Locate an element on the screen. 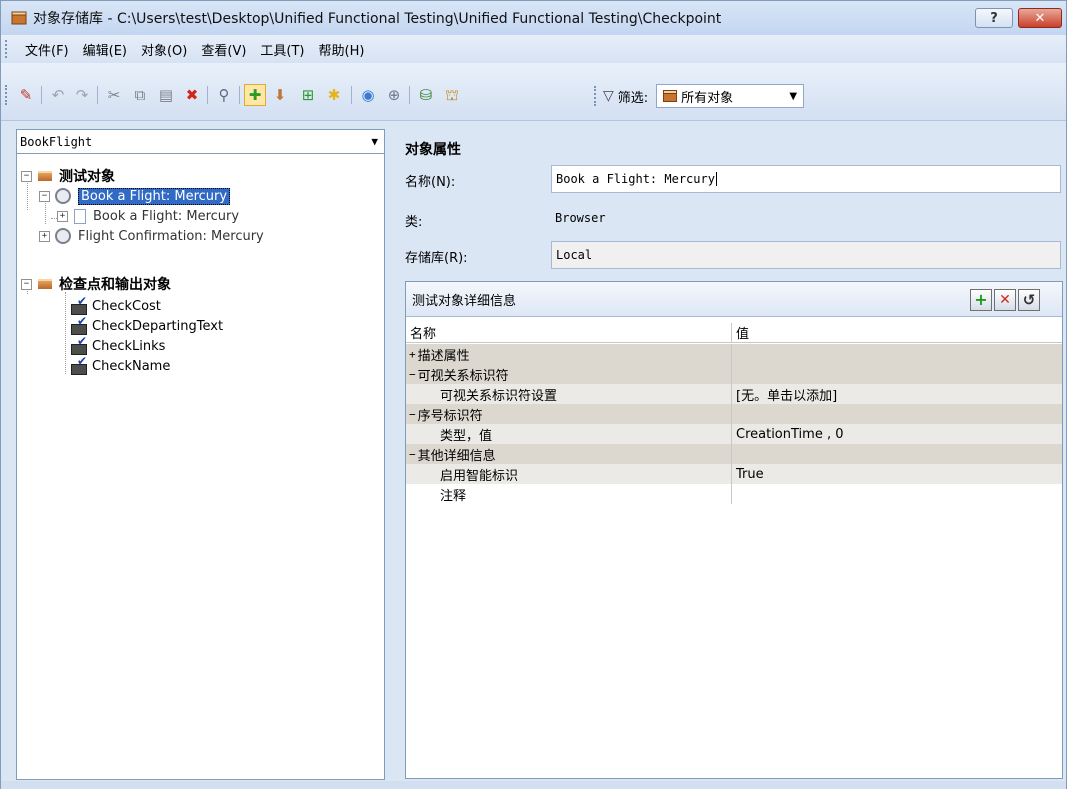 The image size is (1067, 789). paste-icon: ▤ is located at coordinates (166, 95).